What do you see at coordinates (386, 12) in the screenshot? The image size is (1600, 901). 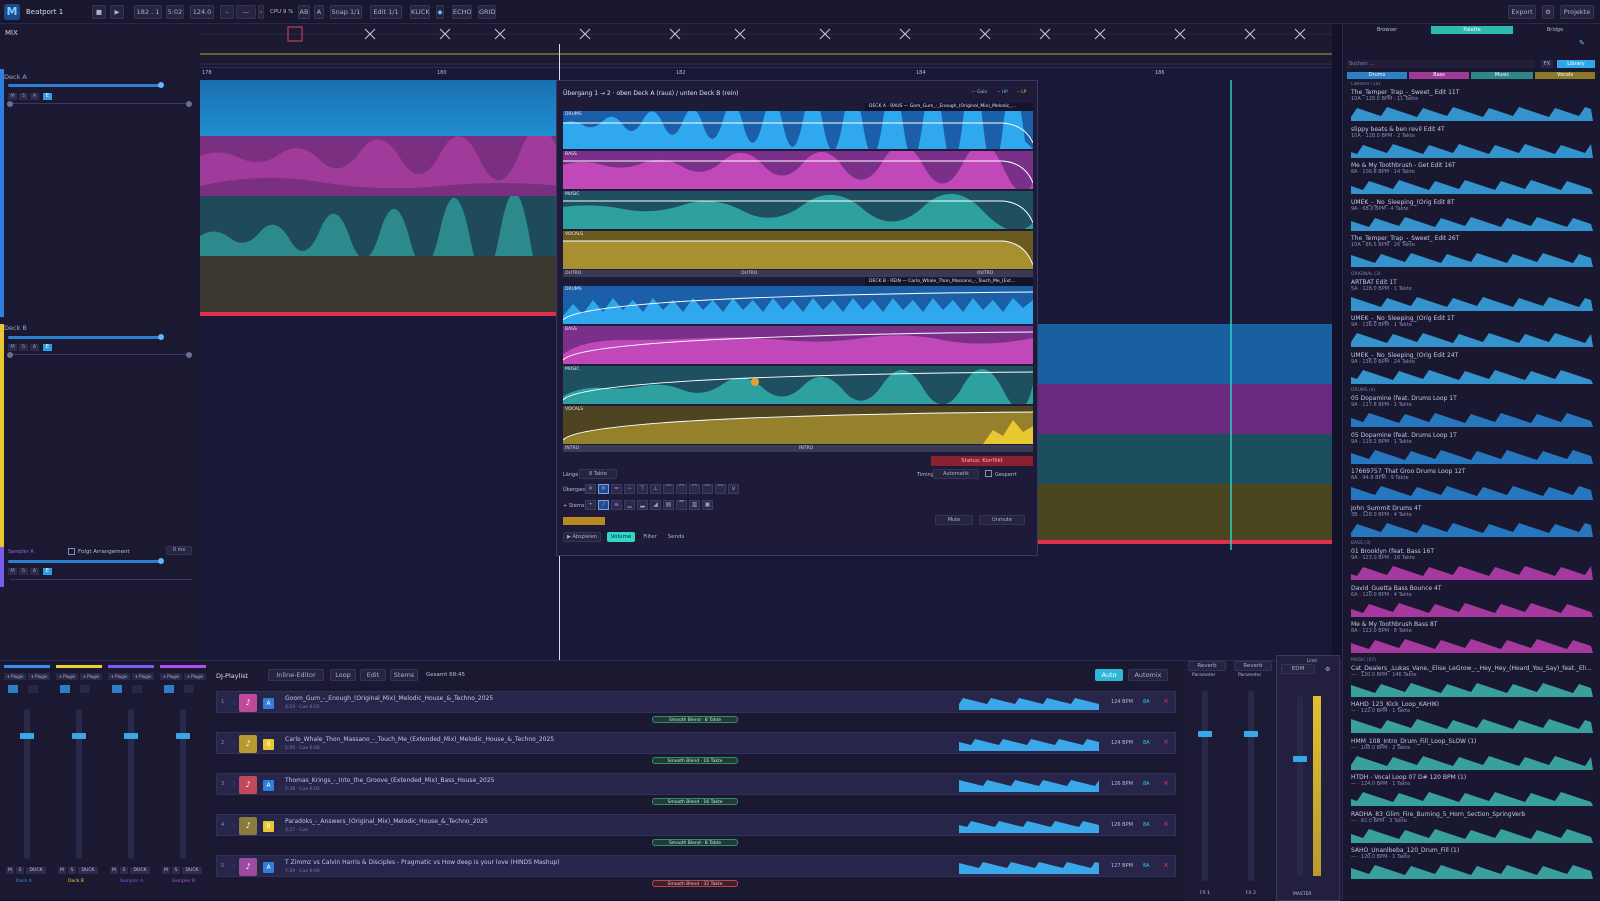 I see `edit-select: Edit 1/1` at bounding box center [386, 12].